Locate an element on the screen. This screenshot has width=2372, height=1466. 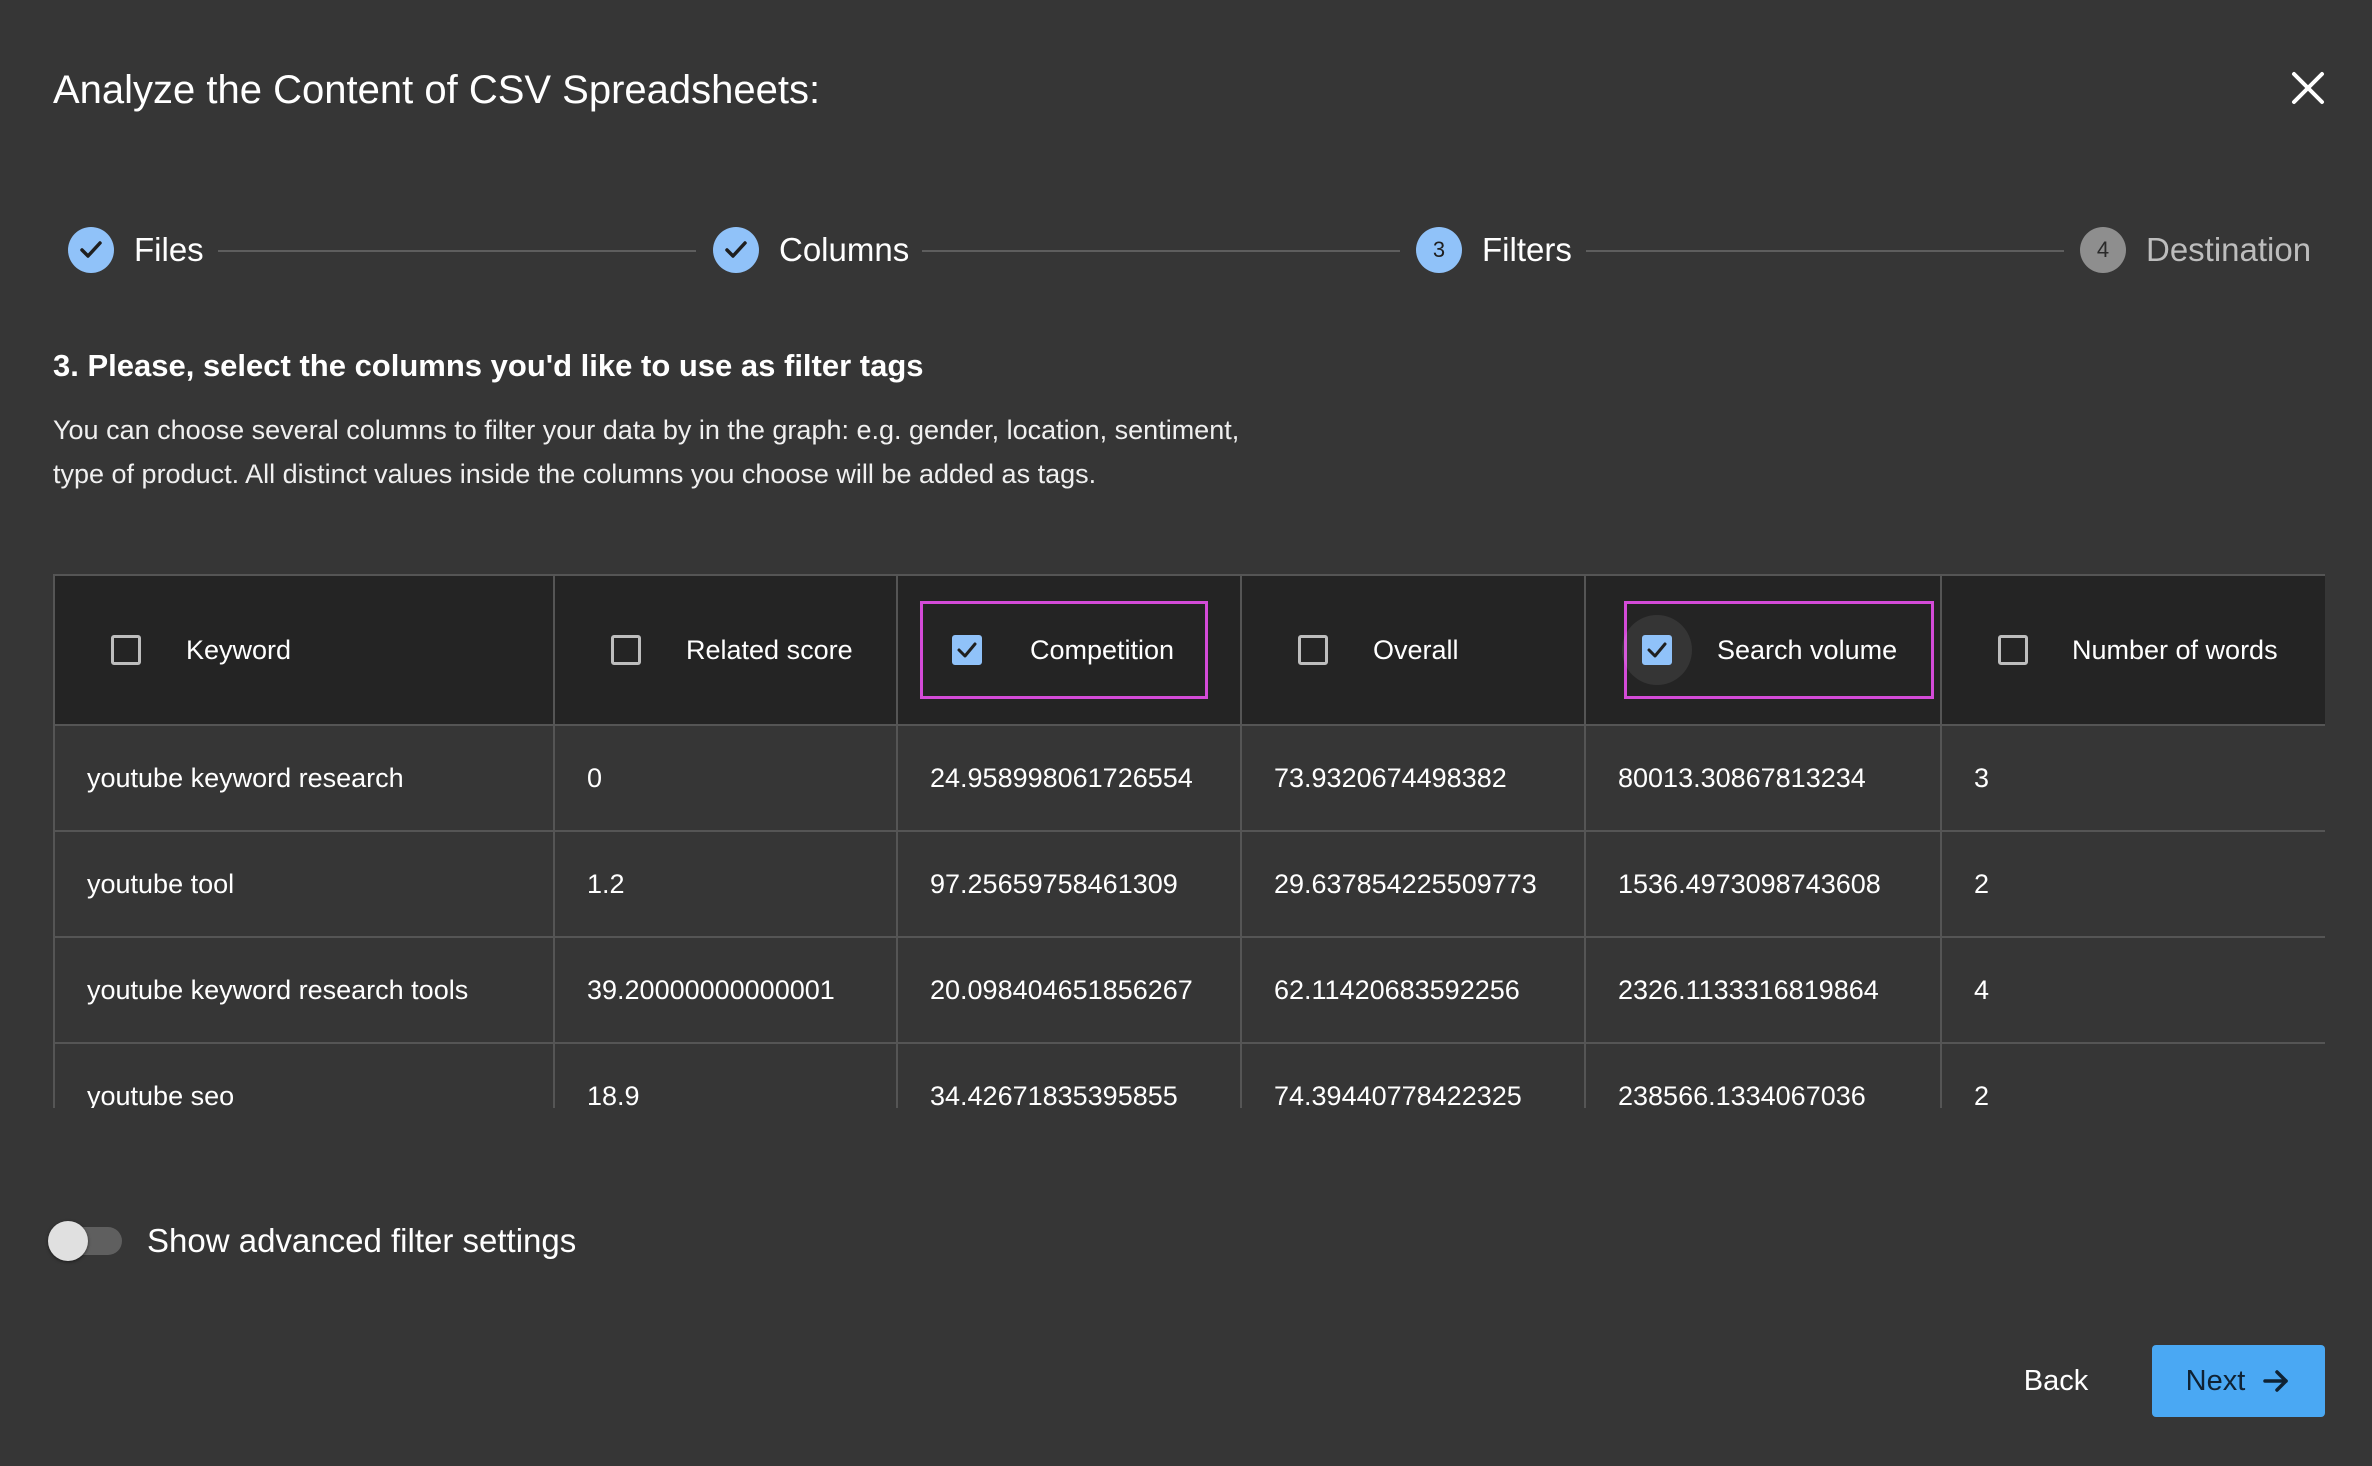
table-cell: 1536.4973098743608 is located at coordinates (1763, 884).